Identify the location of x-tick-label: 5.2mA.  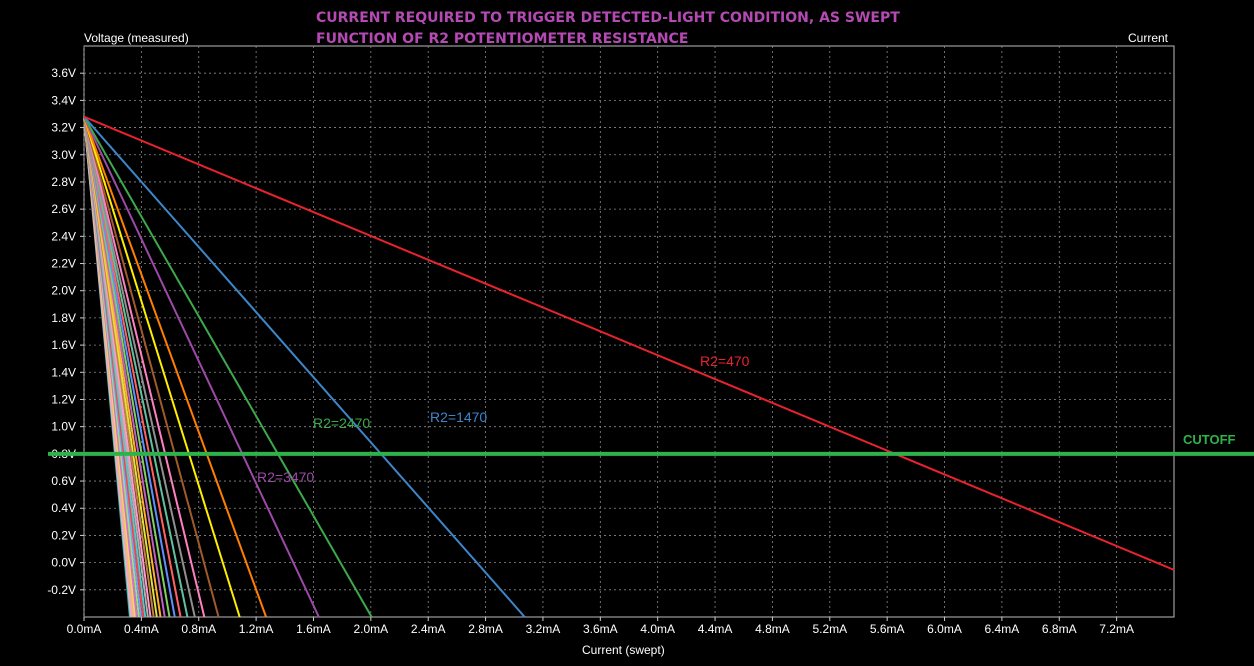
(829, 629).